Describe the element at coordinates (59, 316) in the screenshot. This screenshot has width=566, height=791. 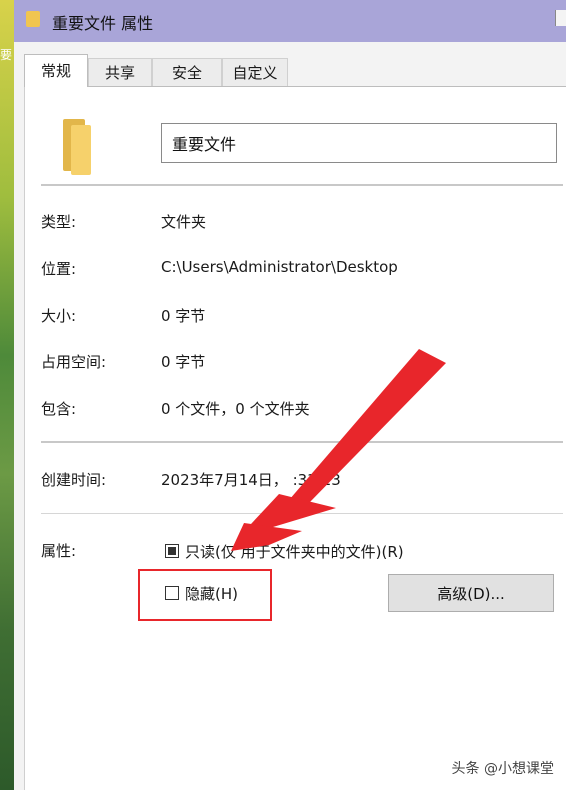
I see `size-label: 大小:` at that location.